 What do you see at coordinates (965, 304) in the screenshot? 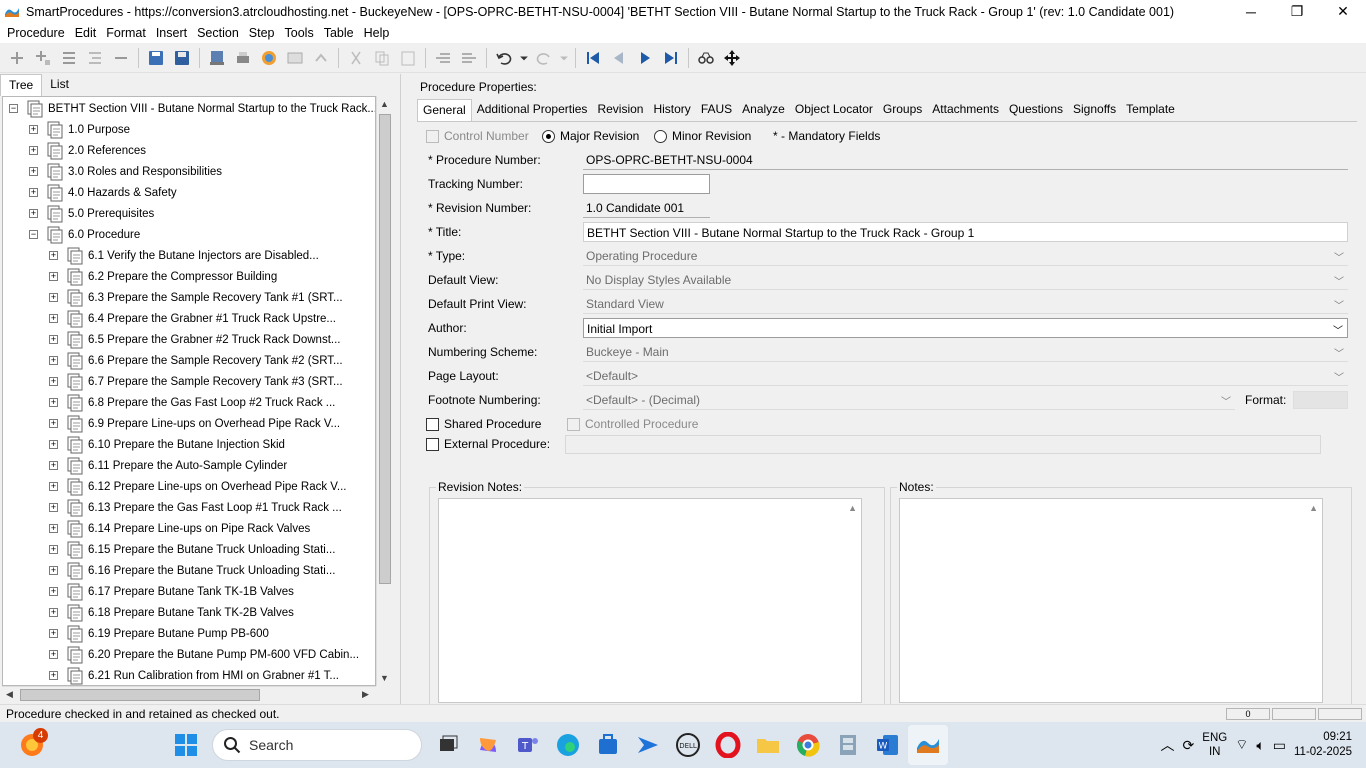
I see `default-print-view-select: Standard View ﹀` at bounding box center [965, 304].